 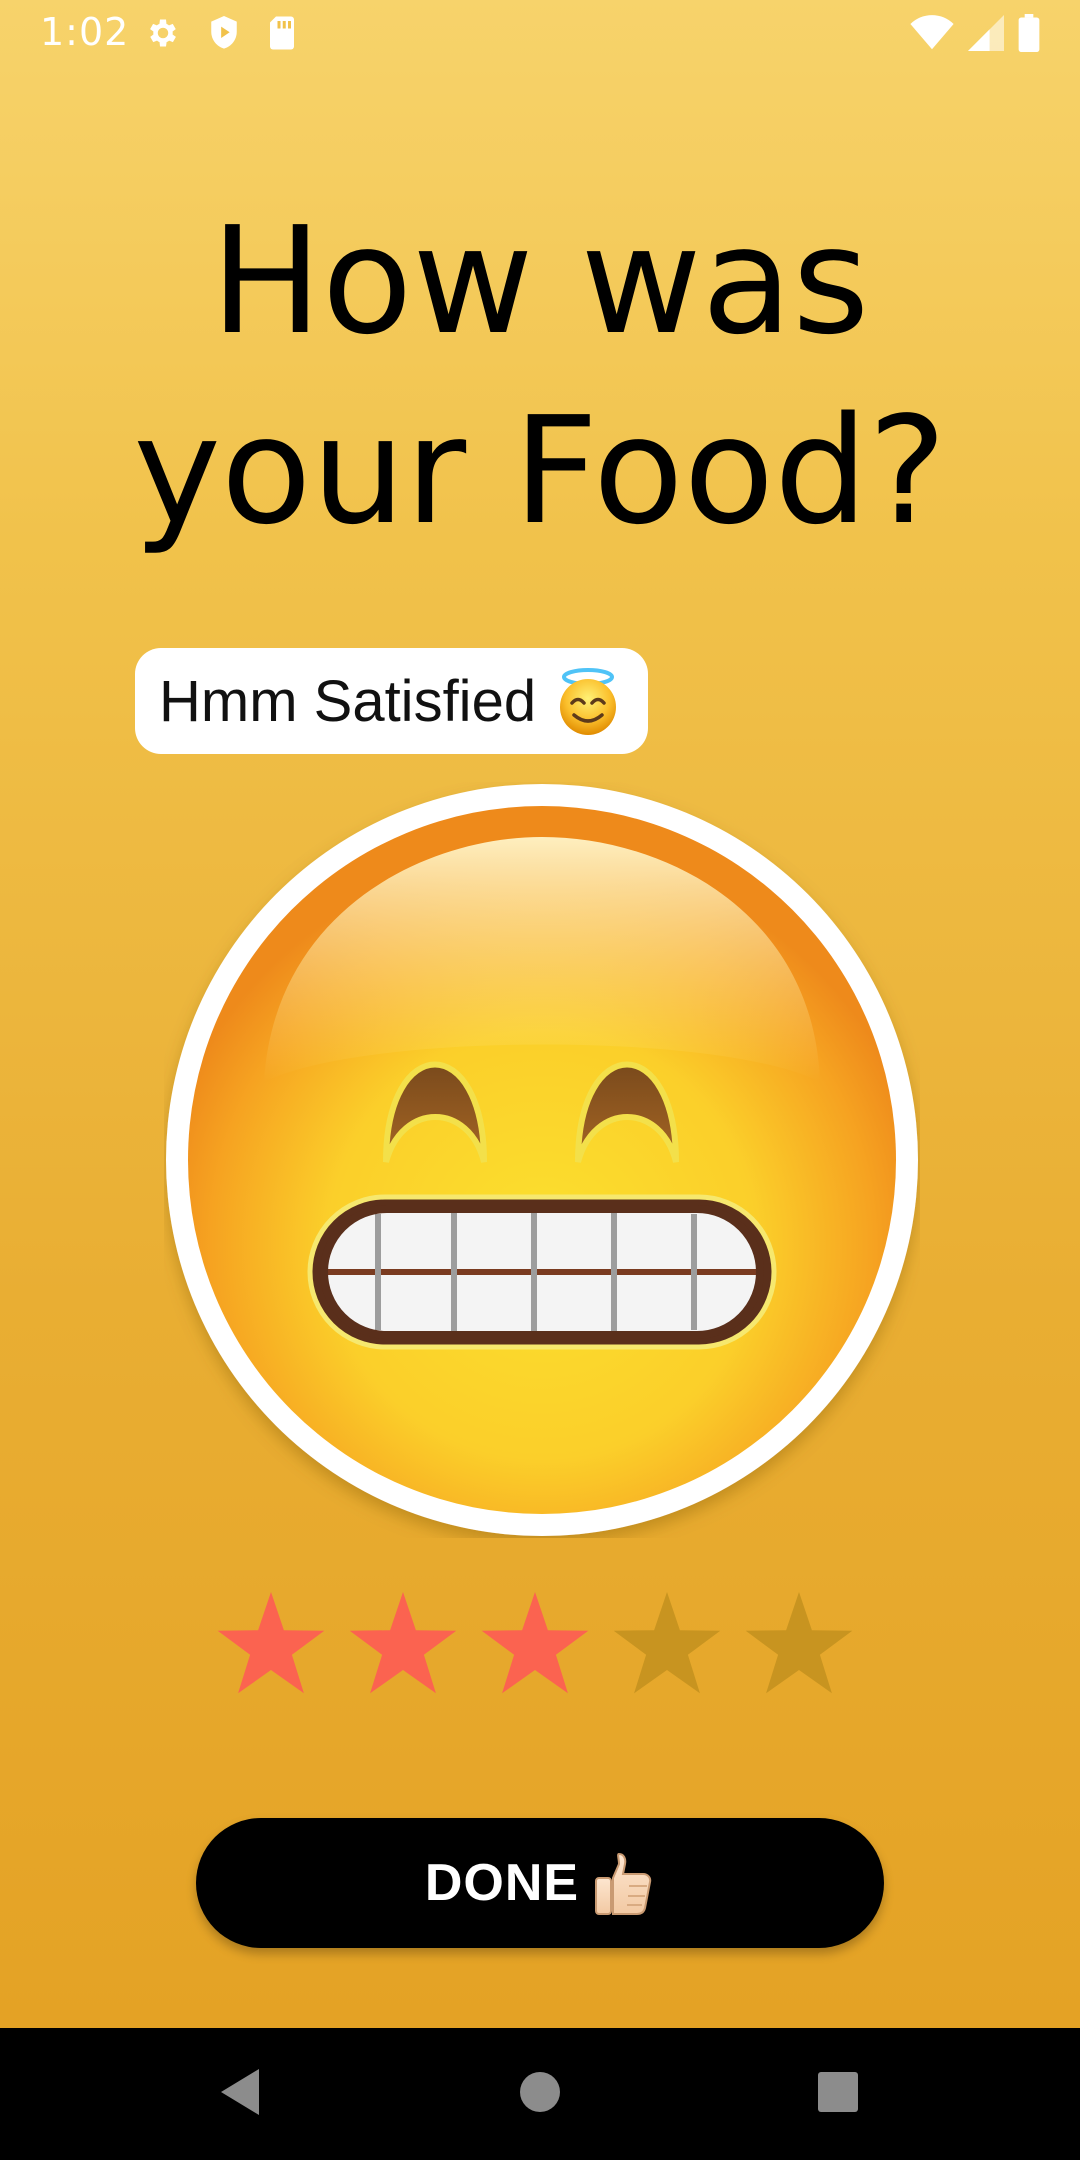 What do you see at coordinates (986, 33) in the screenshot?
I see `cell-signal-icon` at bounding box center [986, 33].